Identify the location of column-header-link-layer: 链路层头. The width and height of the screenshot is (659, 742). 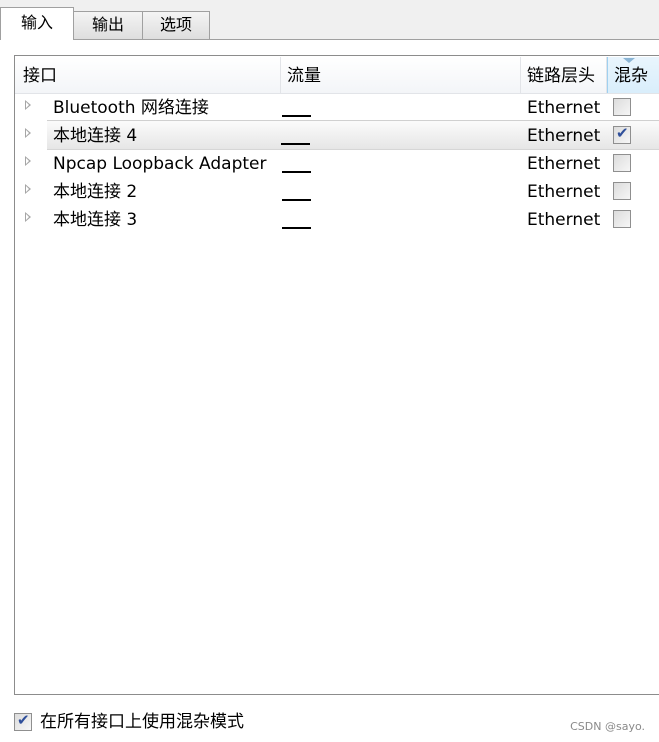
(564, 75).